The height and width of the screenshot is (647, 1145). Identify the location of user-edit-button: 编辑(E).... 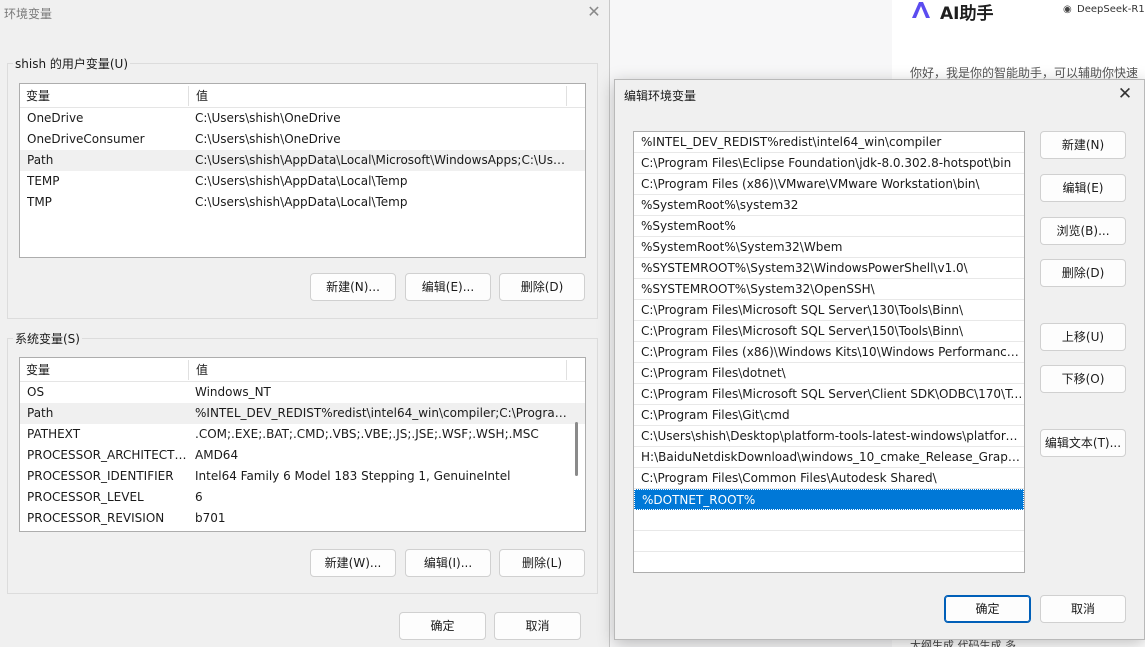
(448, 287).